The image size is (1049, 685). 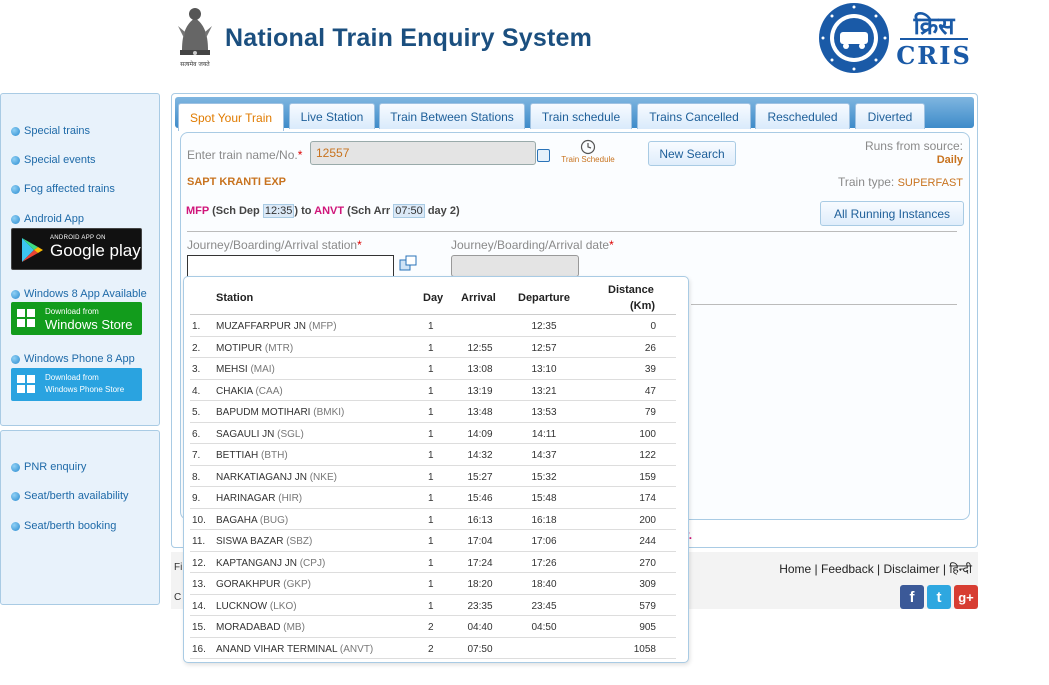 I want to click on runs-from-value: Daily, so click(x=949, y=160).